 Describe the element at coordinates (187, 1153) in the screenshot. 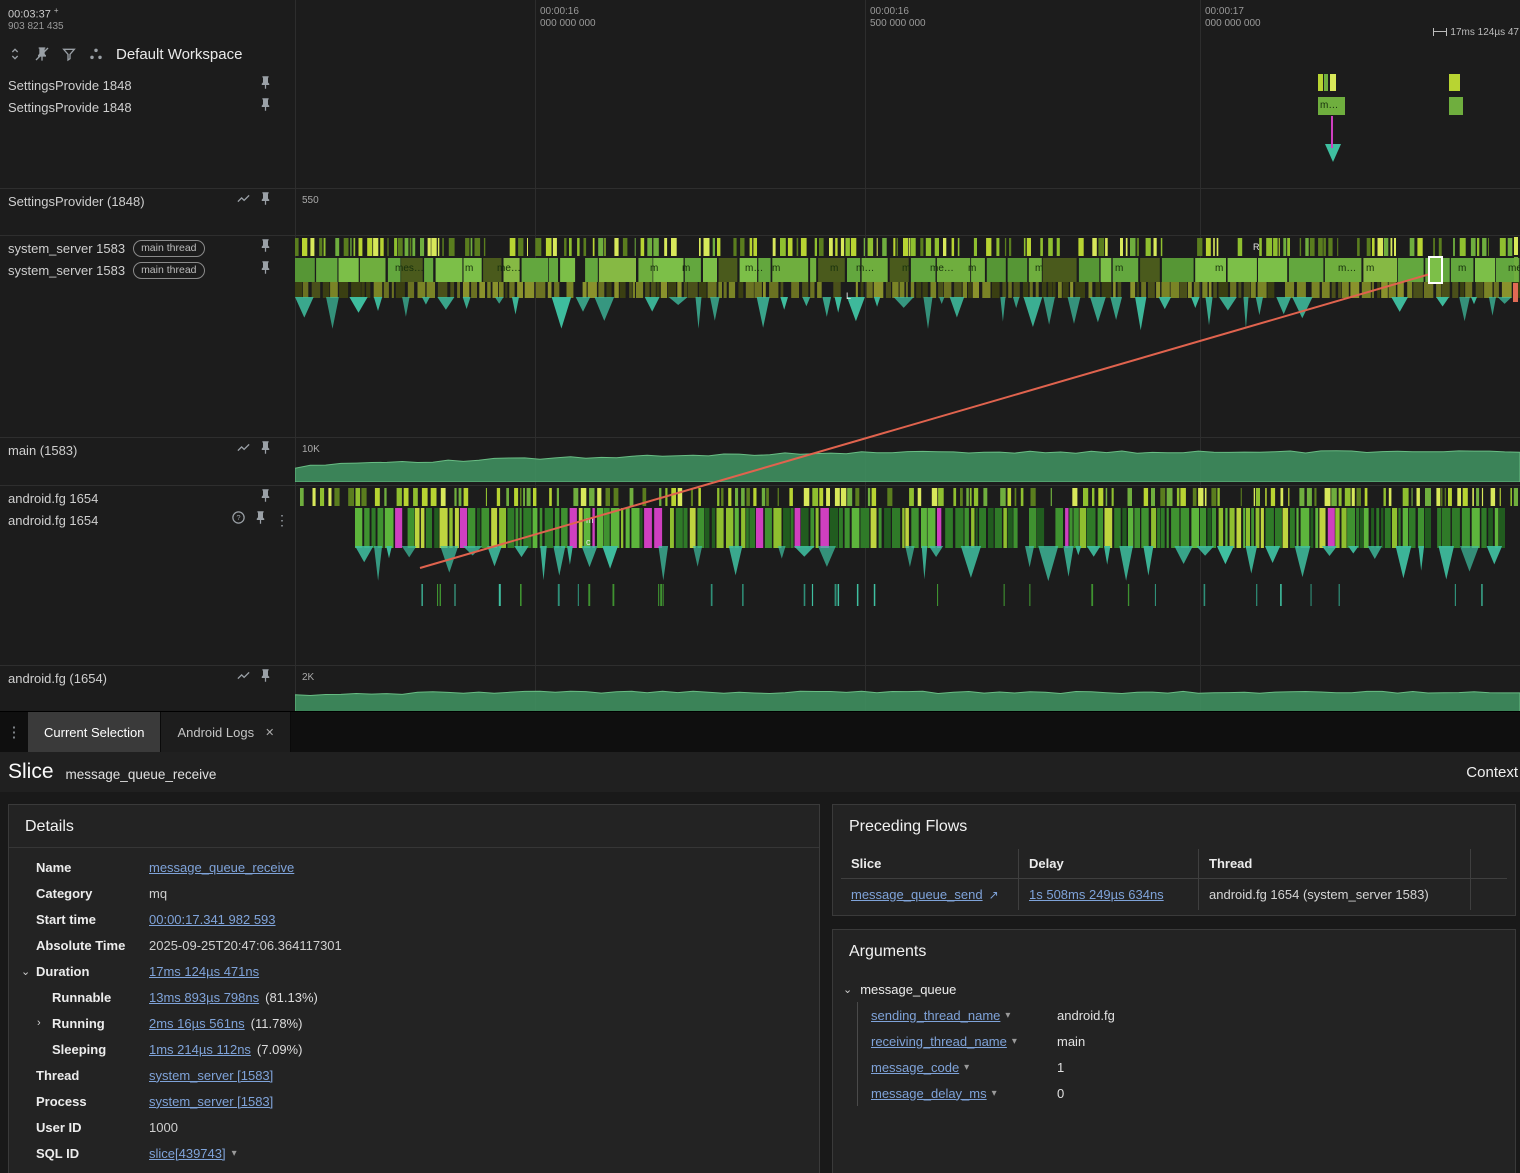

I see `details-link: slice[439743]` at that location.